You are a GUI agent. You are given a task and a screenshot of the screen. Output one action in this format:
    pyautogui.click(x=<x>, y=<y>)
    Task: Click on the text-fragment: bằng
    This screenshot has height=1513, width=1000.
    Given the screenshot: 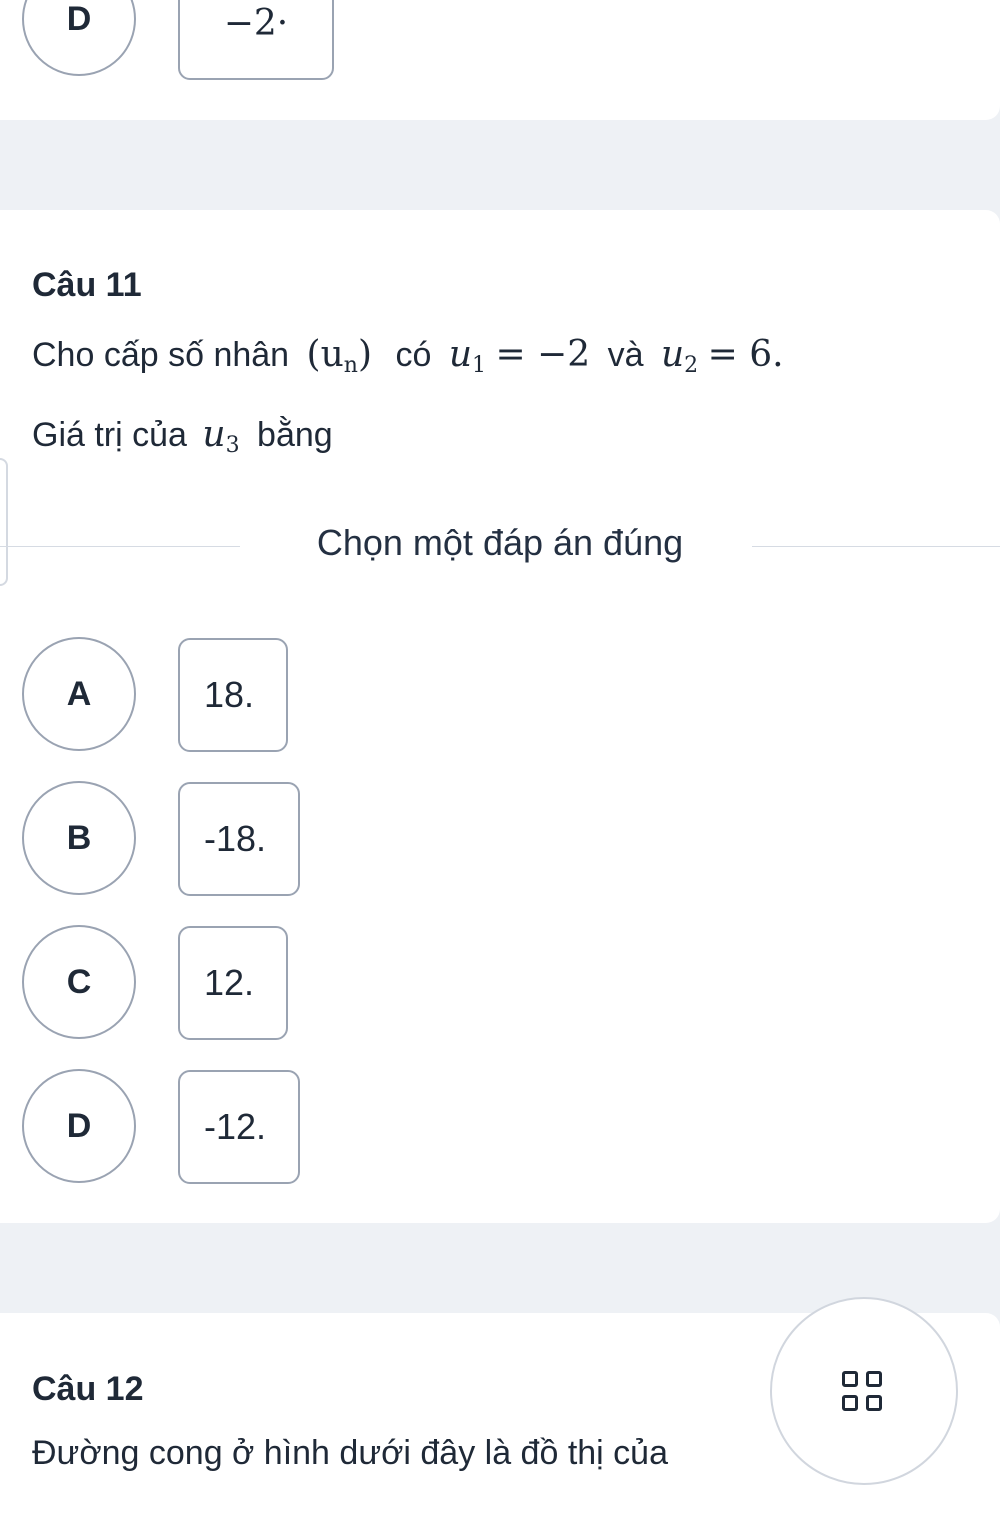 What is the action you would take?
    pyautogui.click(x=295, y=435)
    